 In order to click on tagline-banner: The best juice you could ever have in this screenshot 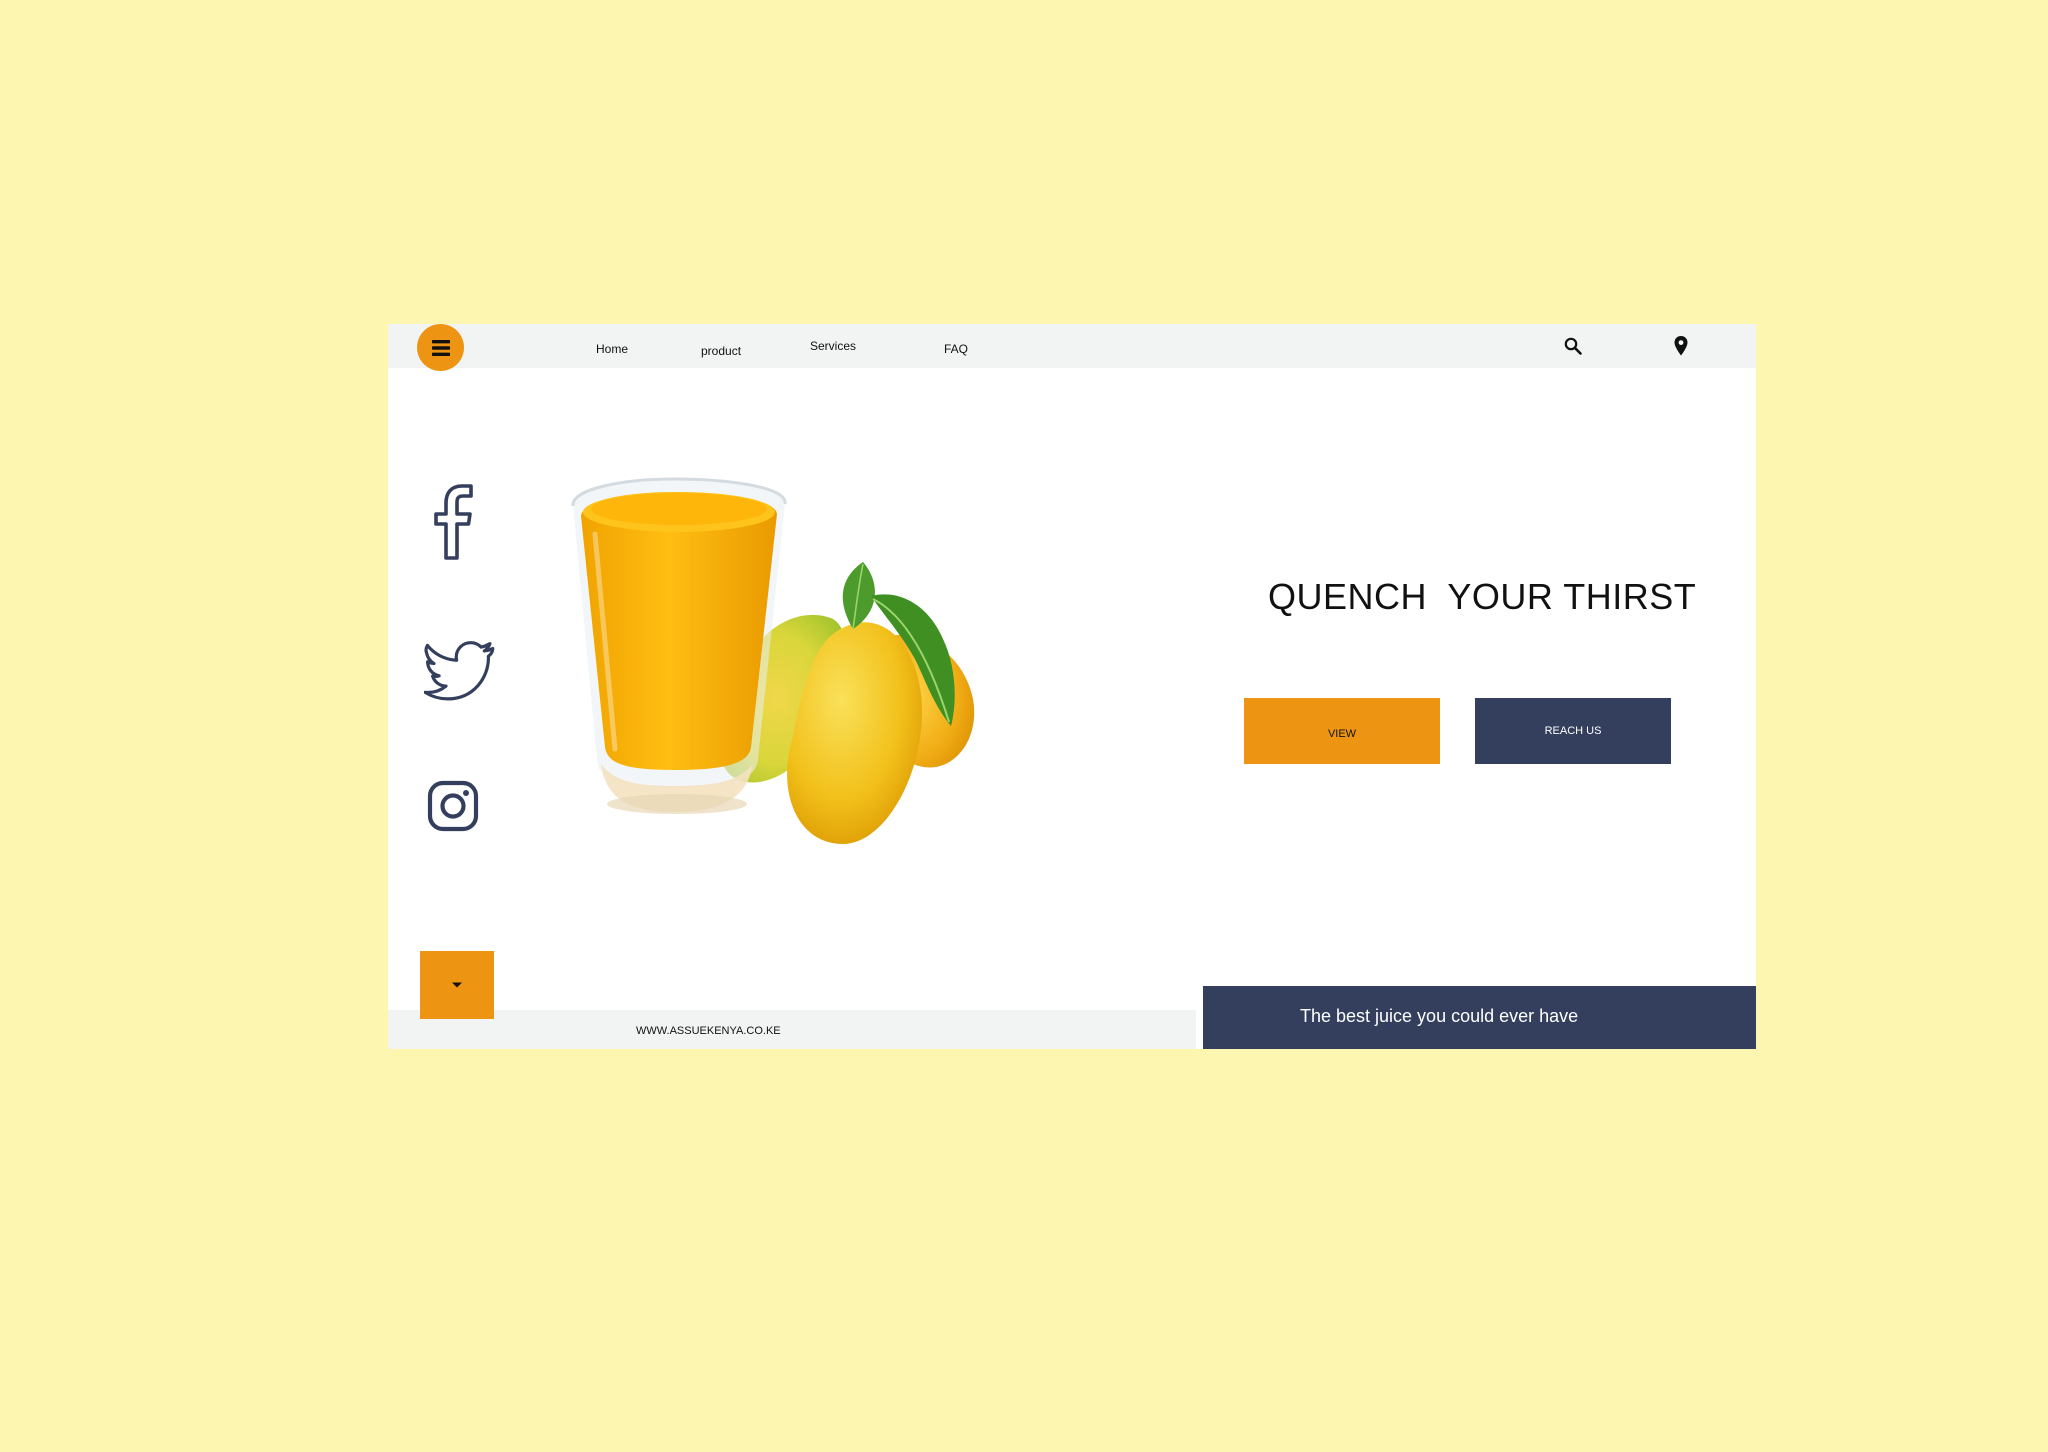, I will do `click(1479, 1017)`.